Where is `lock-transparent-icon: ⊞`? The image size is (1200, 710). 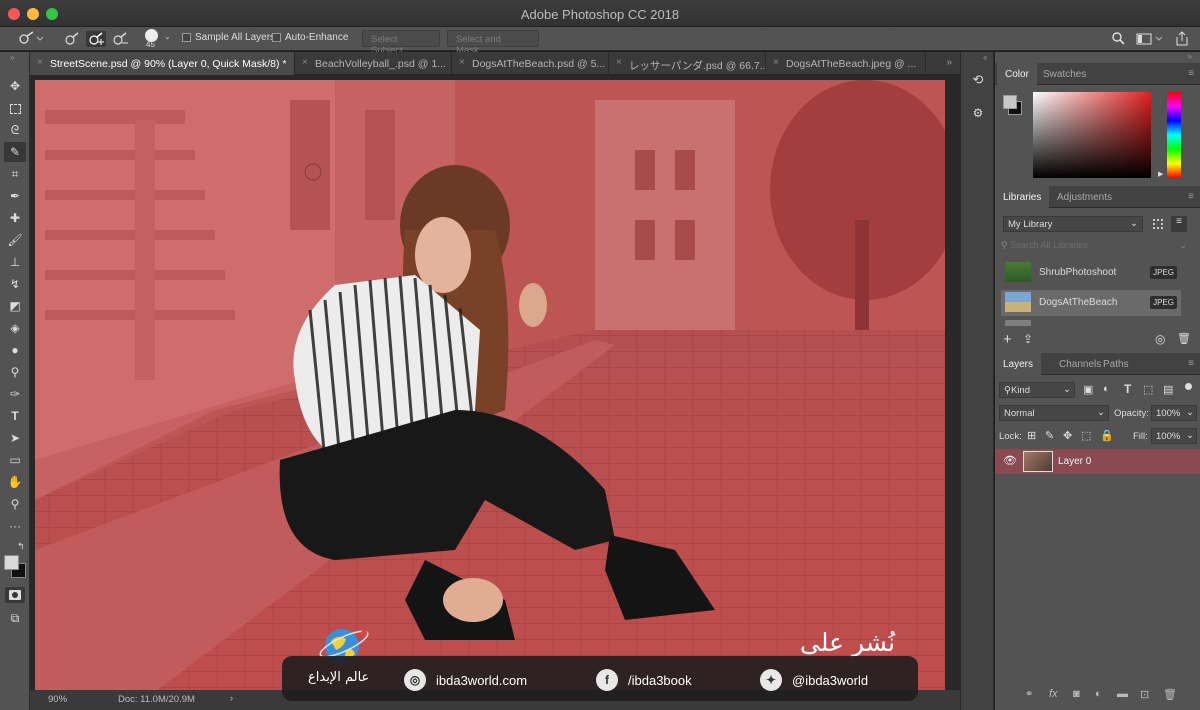
lock-transparent-icon: ⊞ is located at coordinates (1031, 435).